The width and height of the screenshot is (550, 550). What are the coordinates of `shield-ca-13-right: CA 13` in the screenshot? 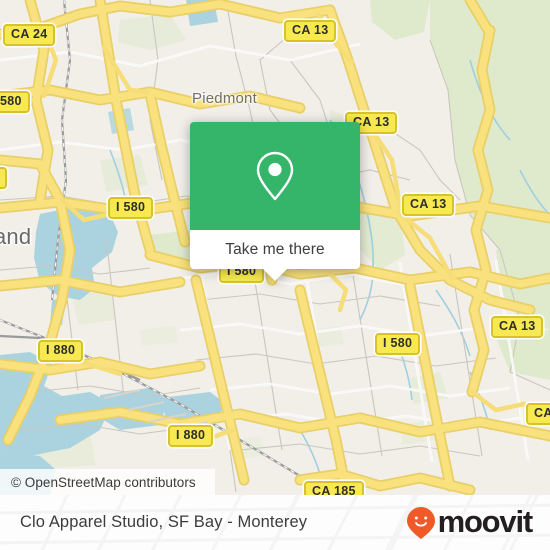 It's located at (428, 205).